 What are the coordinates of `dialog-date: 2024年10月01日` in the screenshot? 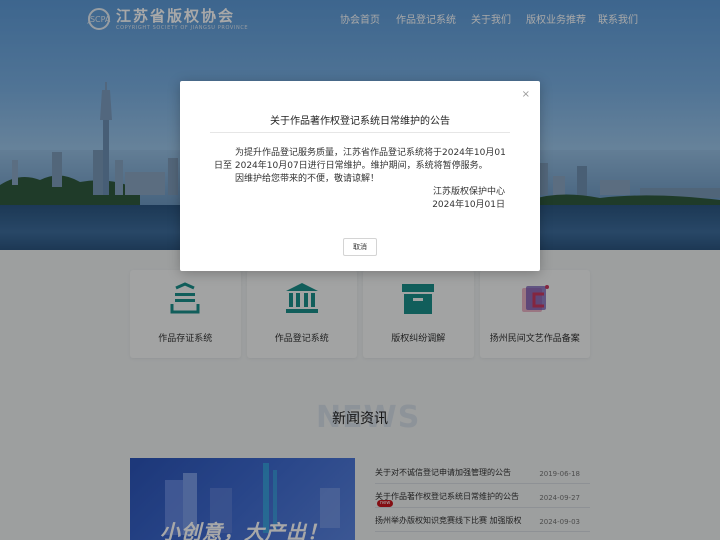 It's located at (468, 205).